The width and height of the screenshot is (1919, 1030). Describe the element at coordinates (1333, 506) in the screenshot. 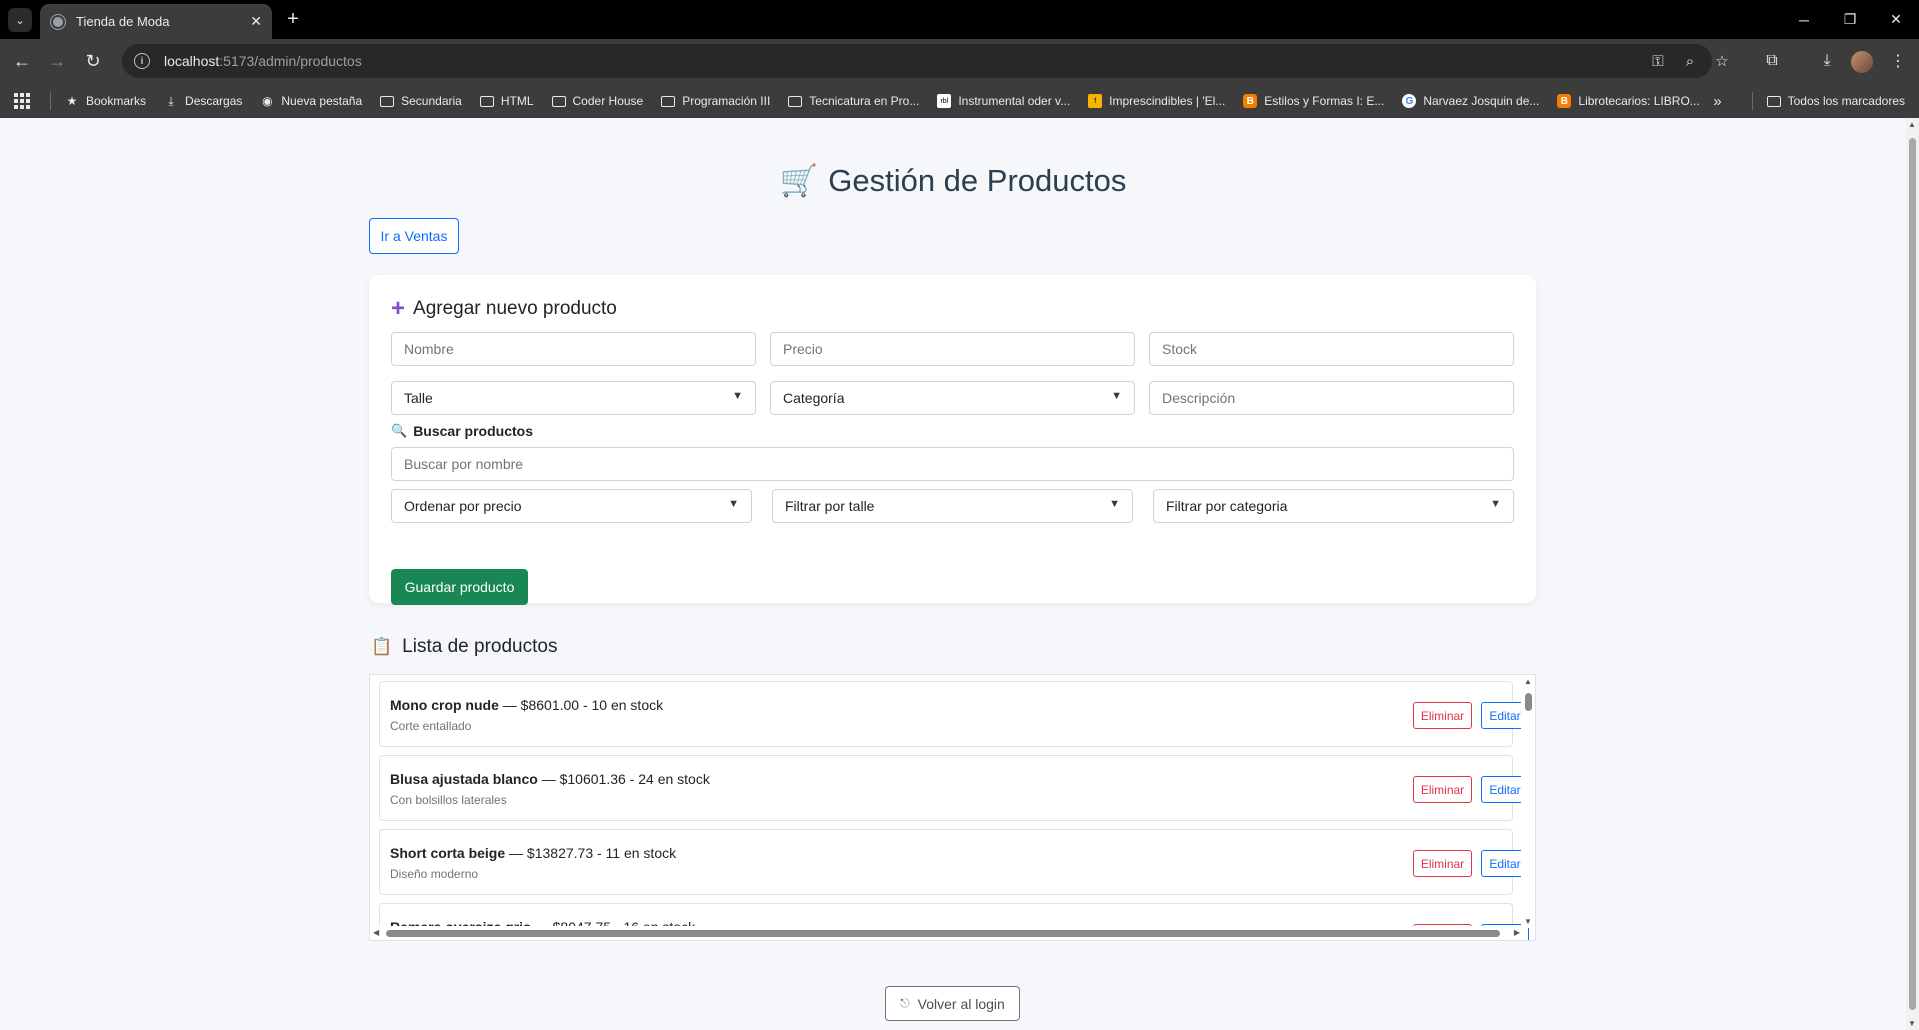

I see `filter-category-select: Filtrar por categoria ▼` at that location.